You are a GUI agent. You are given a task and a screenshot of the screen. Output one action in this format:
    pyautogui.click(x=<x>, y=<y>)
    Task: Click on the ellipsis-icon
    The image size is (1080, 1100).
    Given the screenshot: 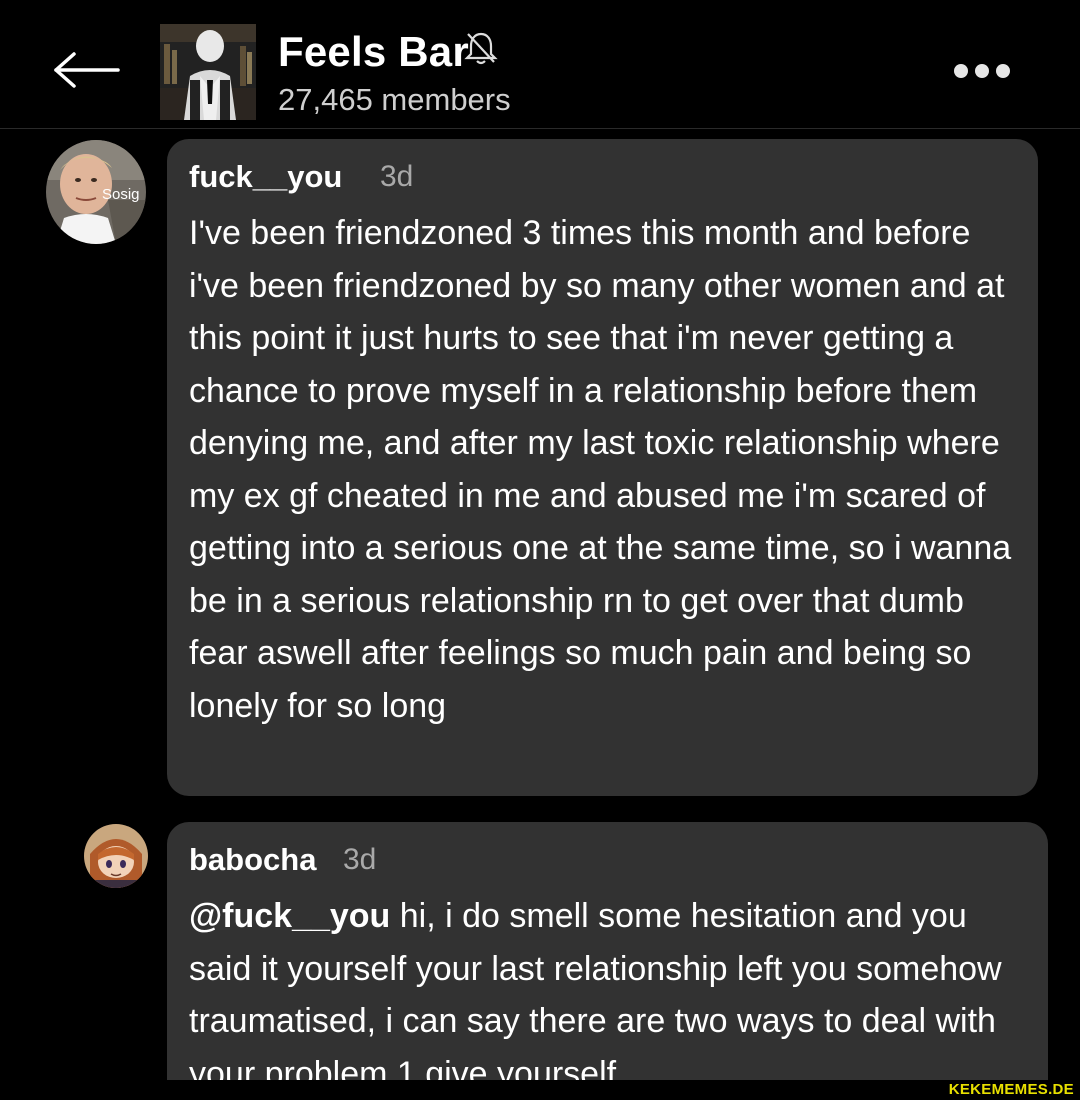 What is the action you would take?
    pyautogui.click(x=982, y=71)
    